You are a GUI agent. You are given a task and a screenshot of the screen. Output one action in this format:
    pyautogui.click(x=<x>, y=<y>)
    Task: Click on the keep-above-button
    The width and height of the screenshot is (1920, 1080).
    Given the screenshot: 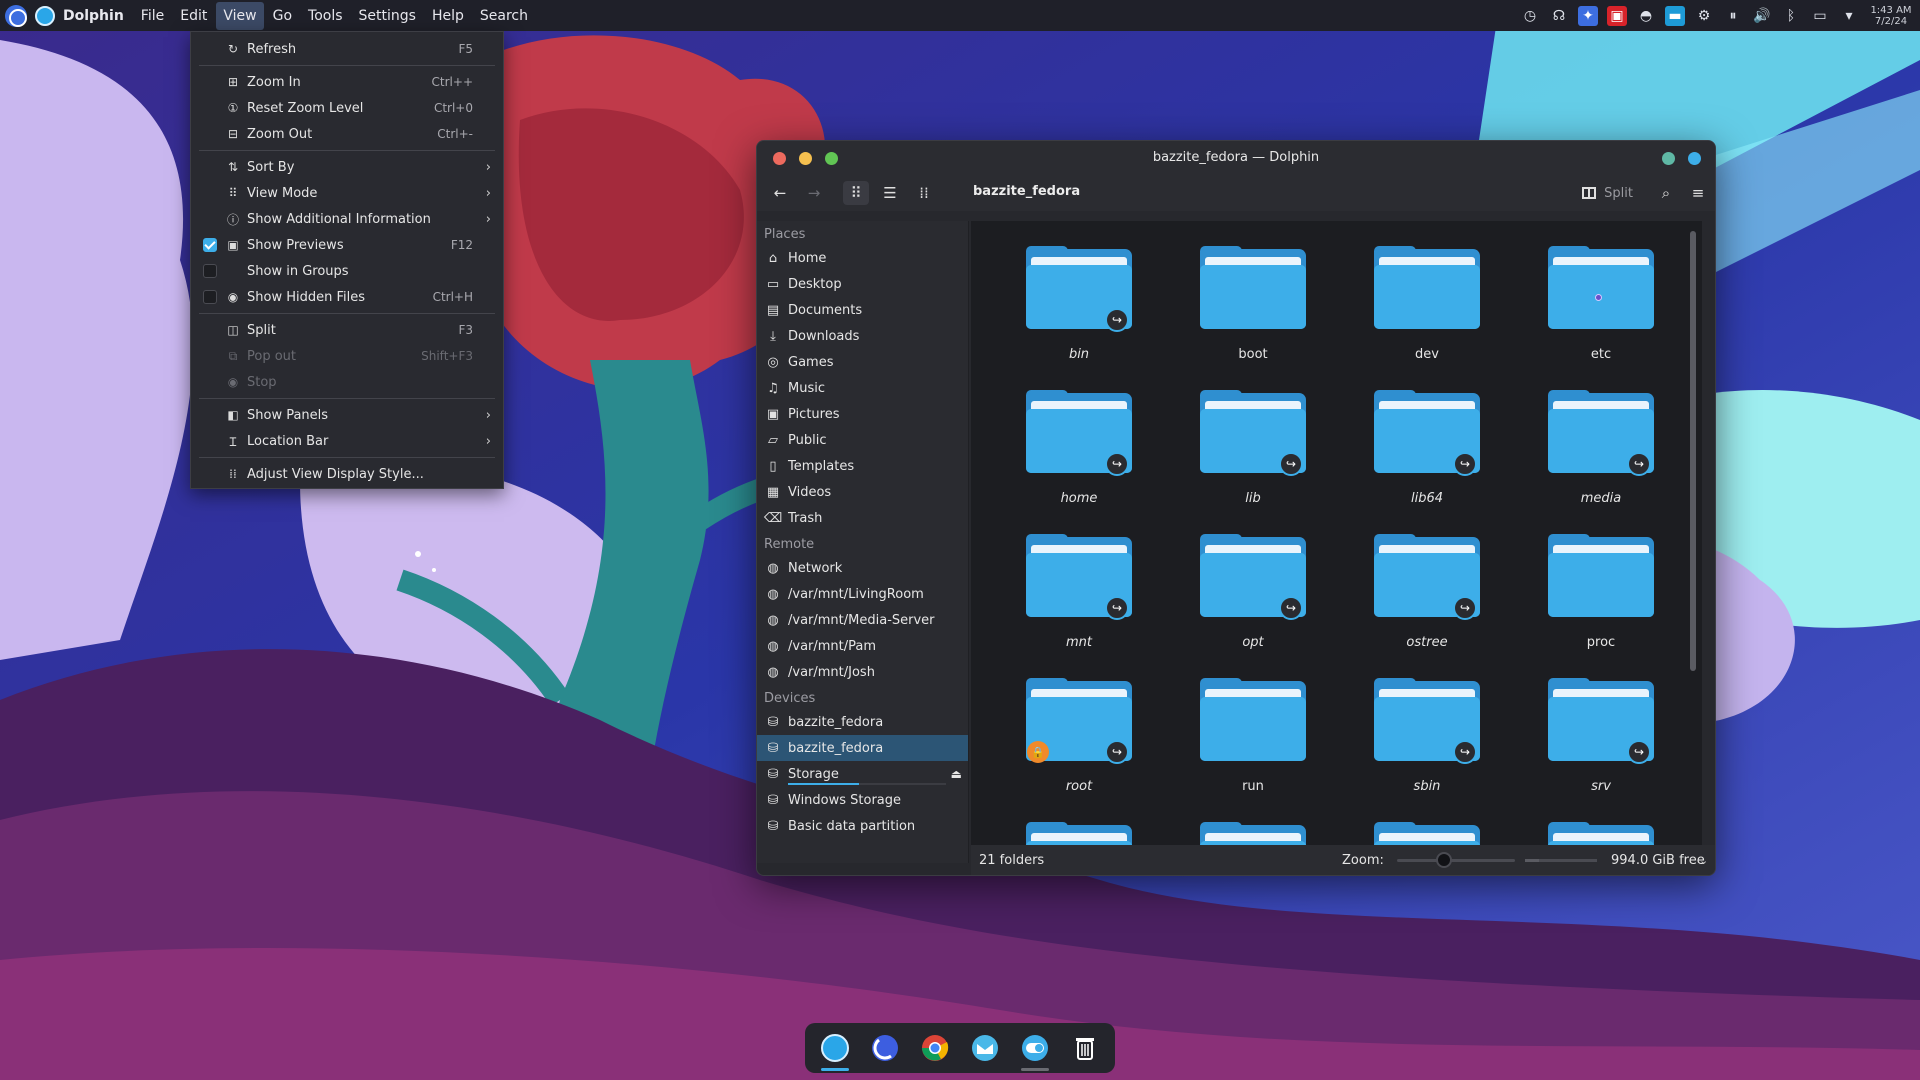 What is the action you would take?
    pyautogui.click(x=1668, y=158)
    